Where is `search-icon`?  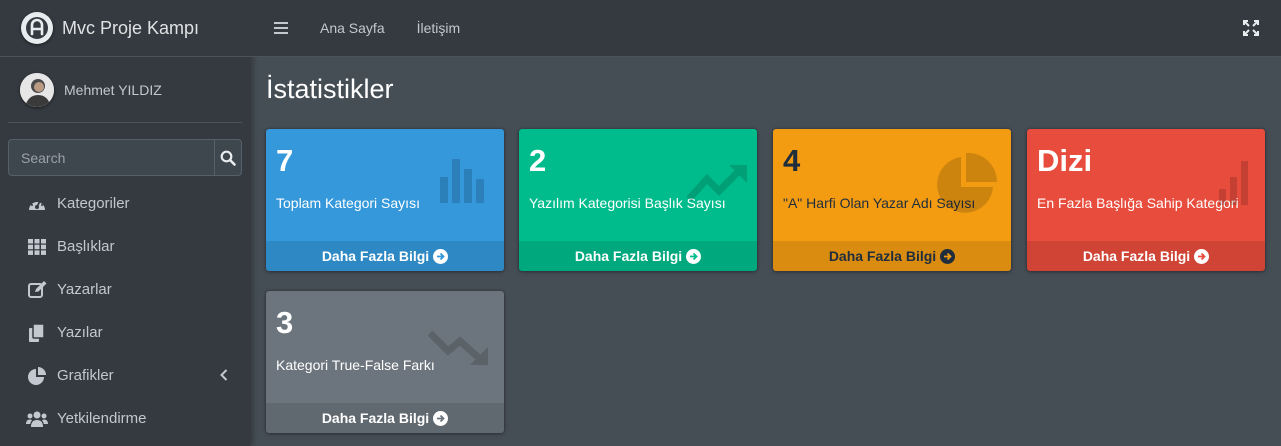 search-icon is located at coordinates (228, 158).